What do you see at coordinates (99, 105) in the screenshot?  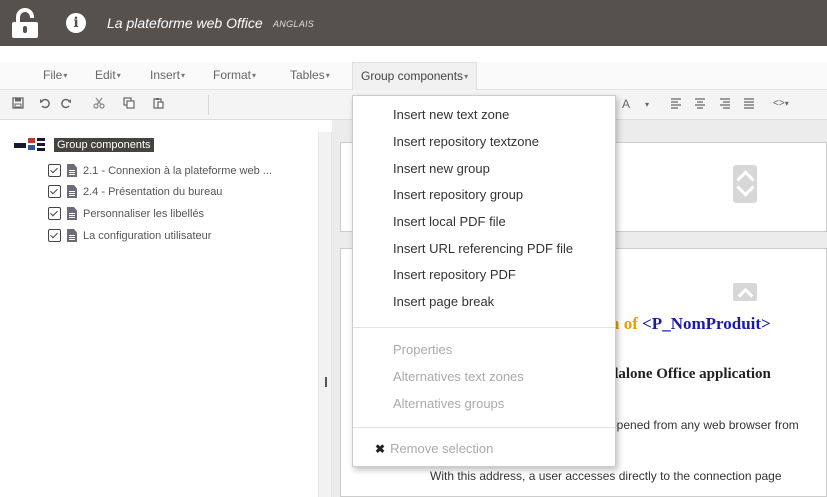 I see `cut-icon` at bounding box center [99, 105].